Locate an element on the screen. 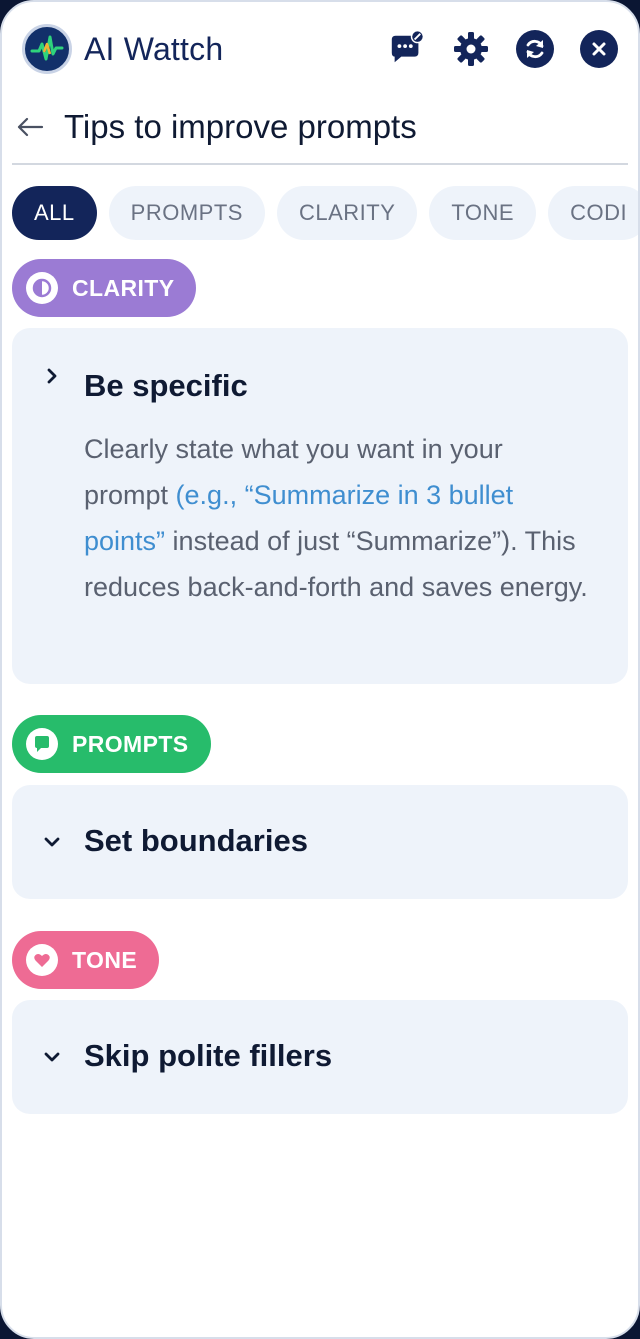 The image size is (640, 1339). contrast-icon is located at coordinates (42, 288).